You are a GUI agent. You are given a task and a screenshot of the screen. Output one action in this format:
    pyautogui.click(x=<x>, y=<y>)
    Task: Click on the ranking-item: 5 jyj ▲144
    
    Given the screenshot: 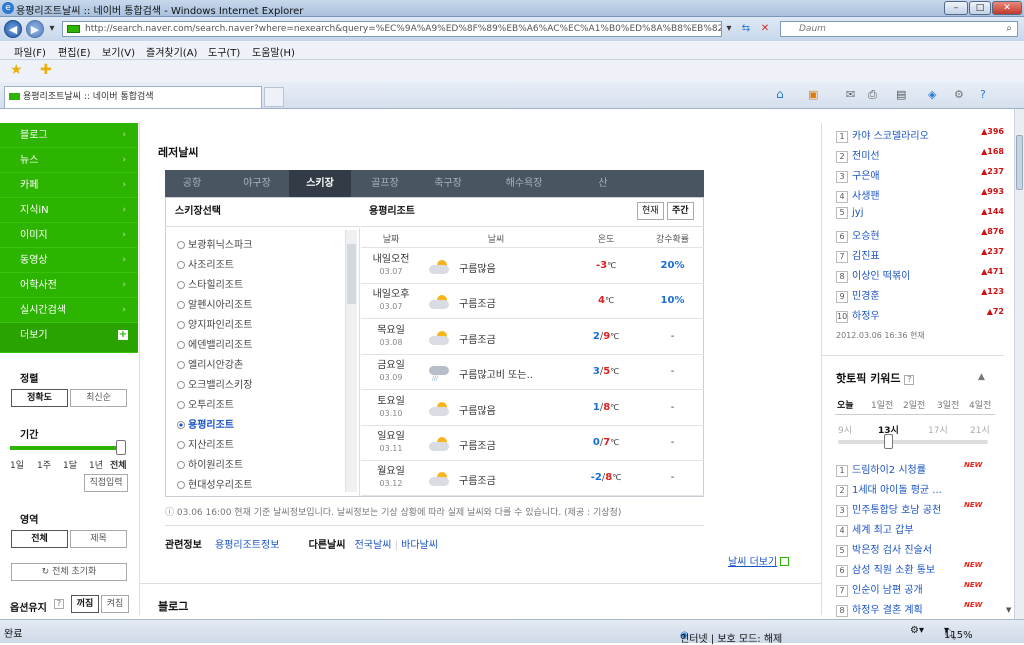 What is the action you would take?
    pyautogui.click(x=920, y=213)
    